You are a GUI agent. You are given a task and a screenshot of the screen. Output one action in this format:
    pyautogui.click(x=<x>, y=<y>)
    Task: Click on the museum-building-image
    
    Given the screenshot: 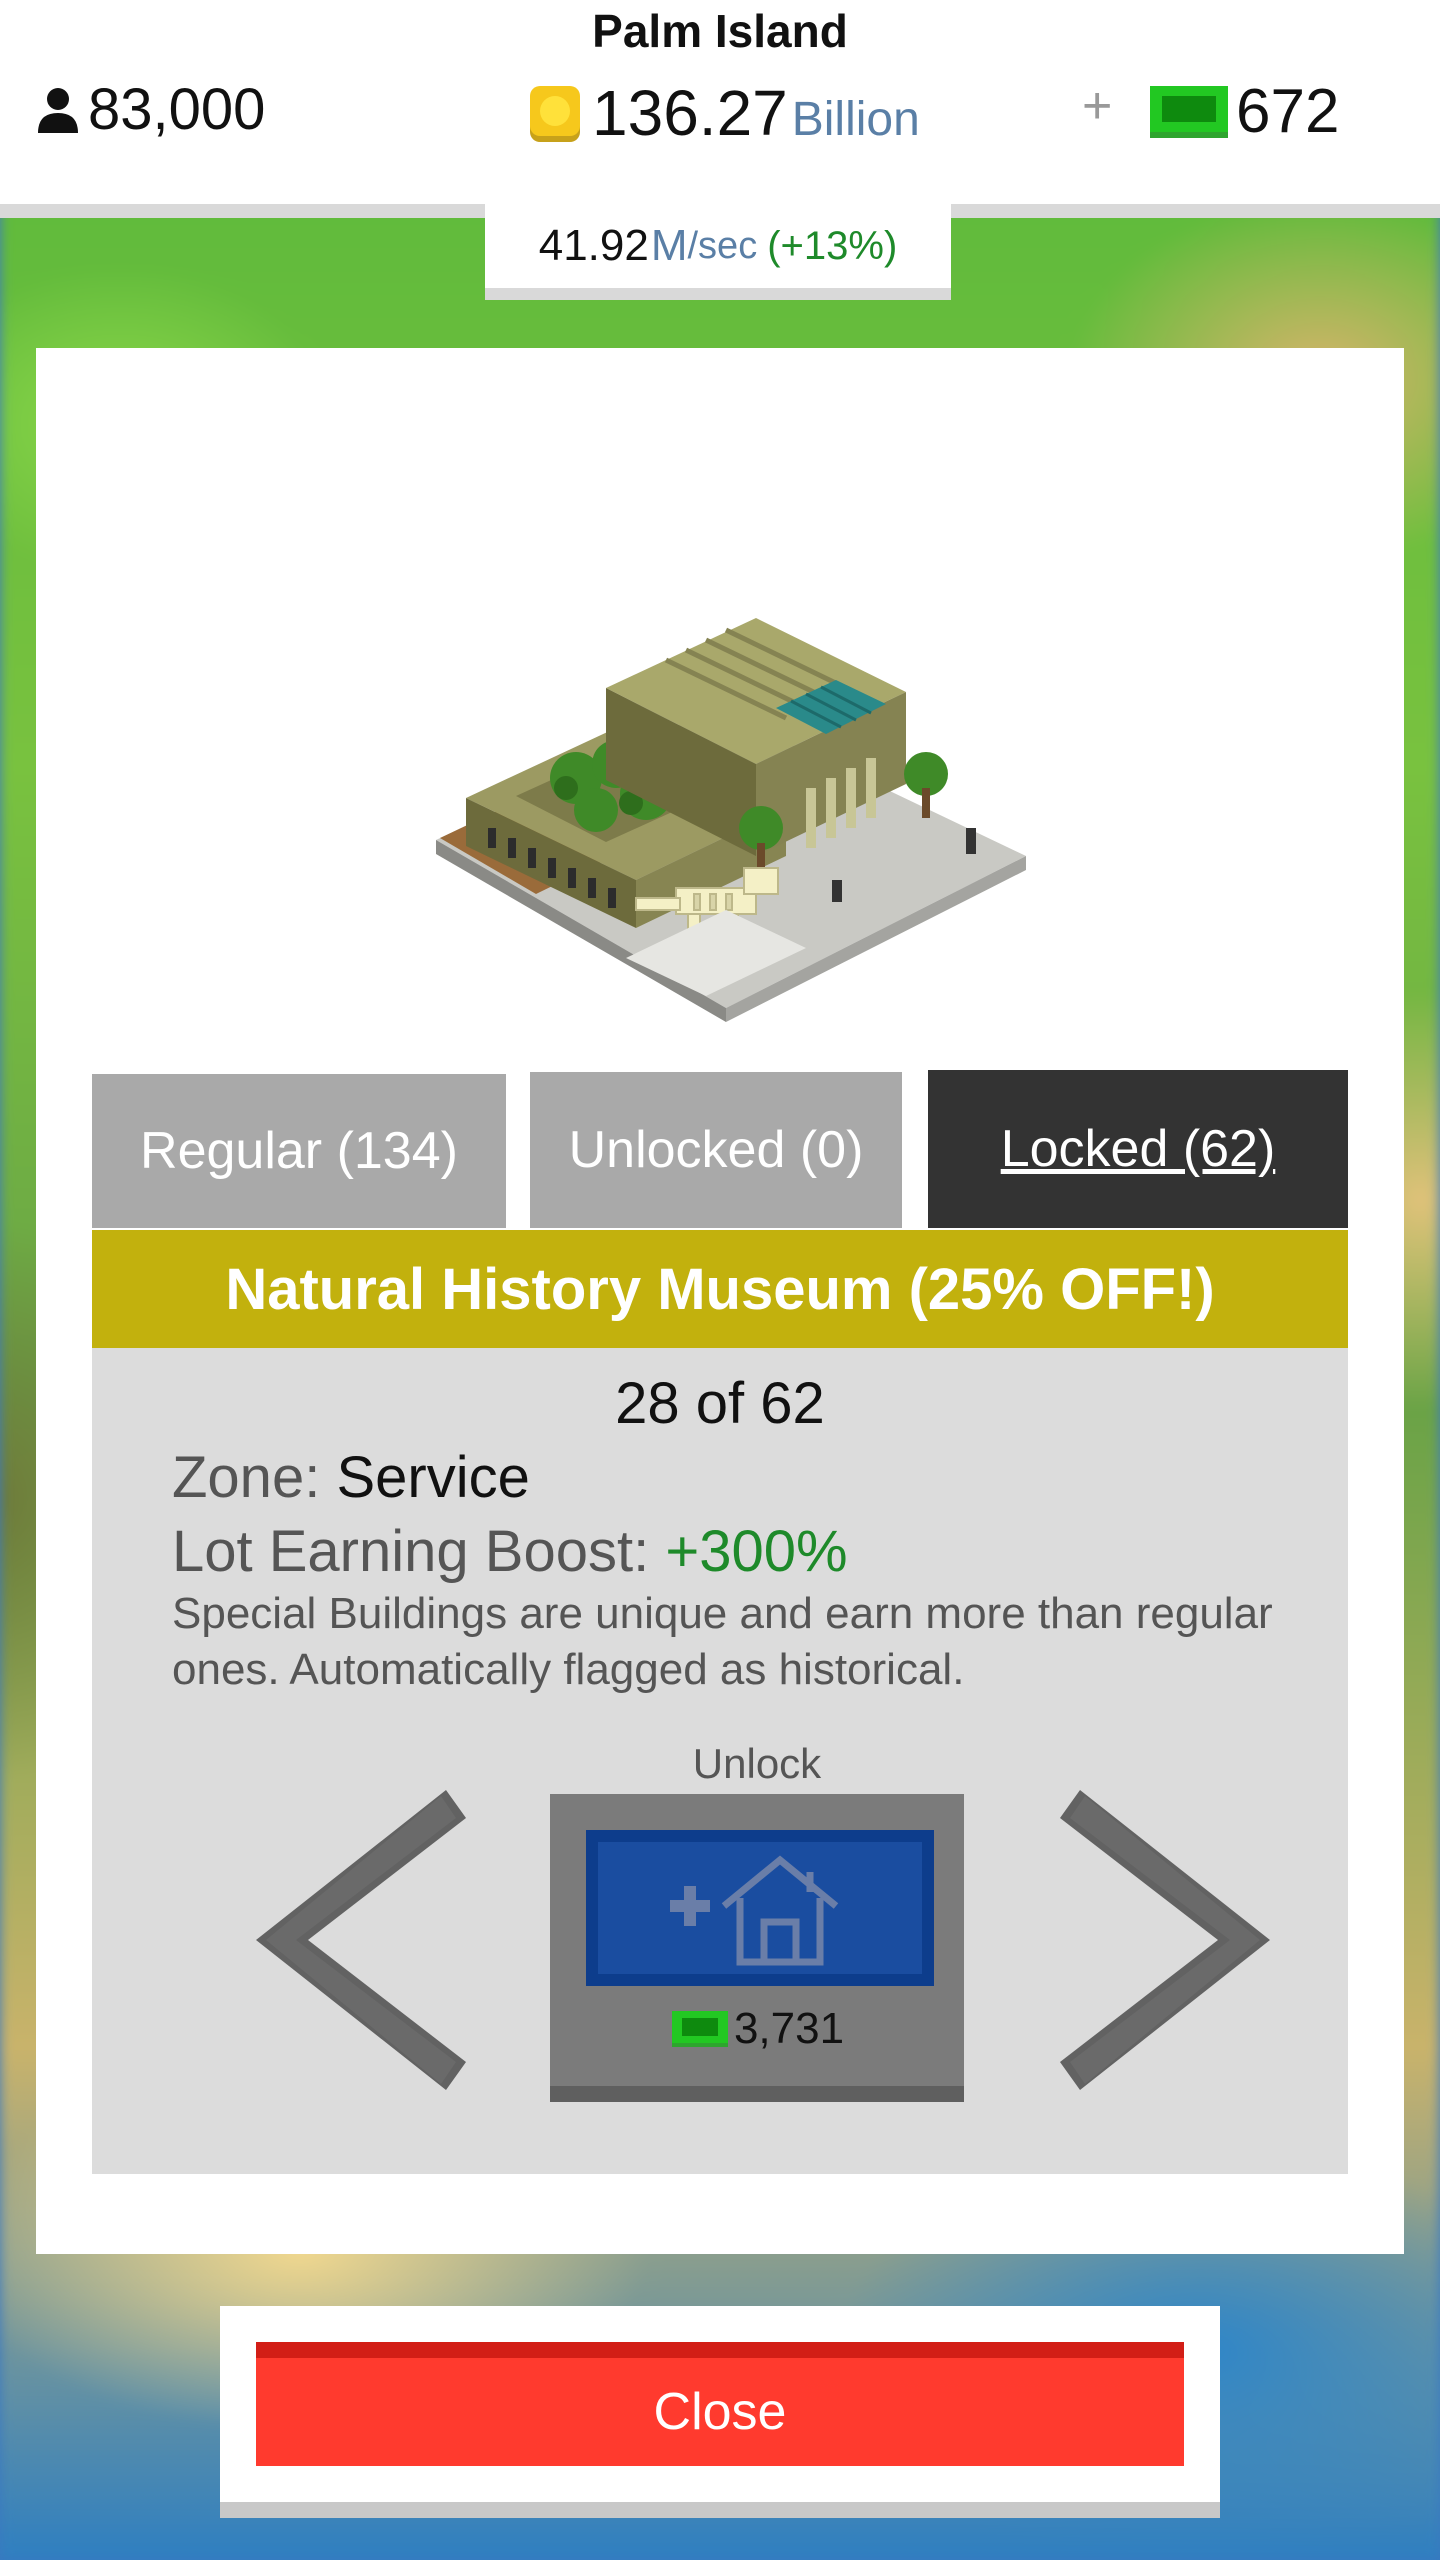 What is the action you would take?
    pyautogui.click(x=731, y=820)
    